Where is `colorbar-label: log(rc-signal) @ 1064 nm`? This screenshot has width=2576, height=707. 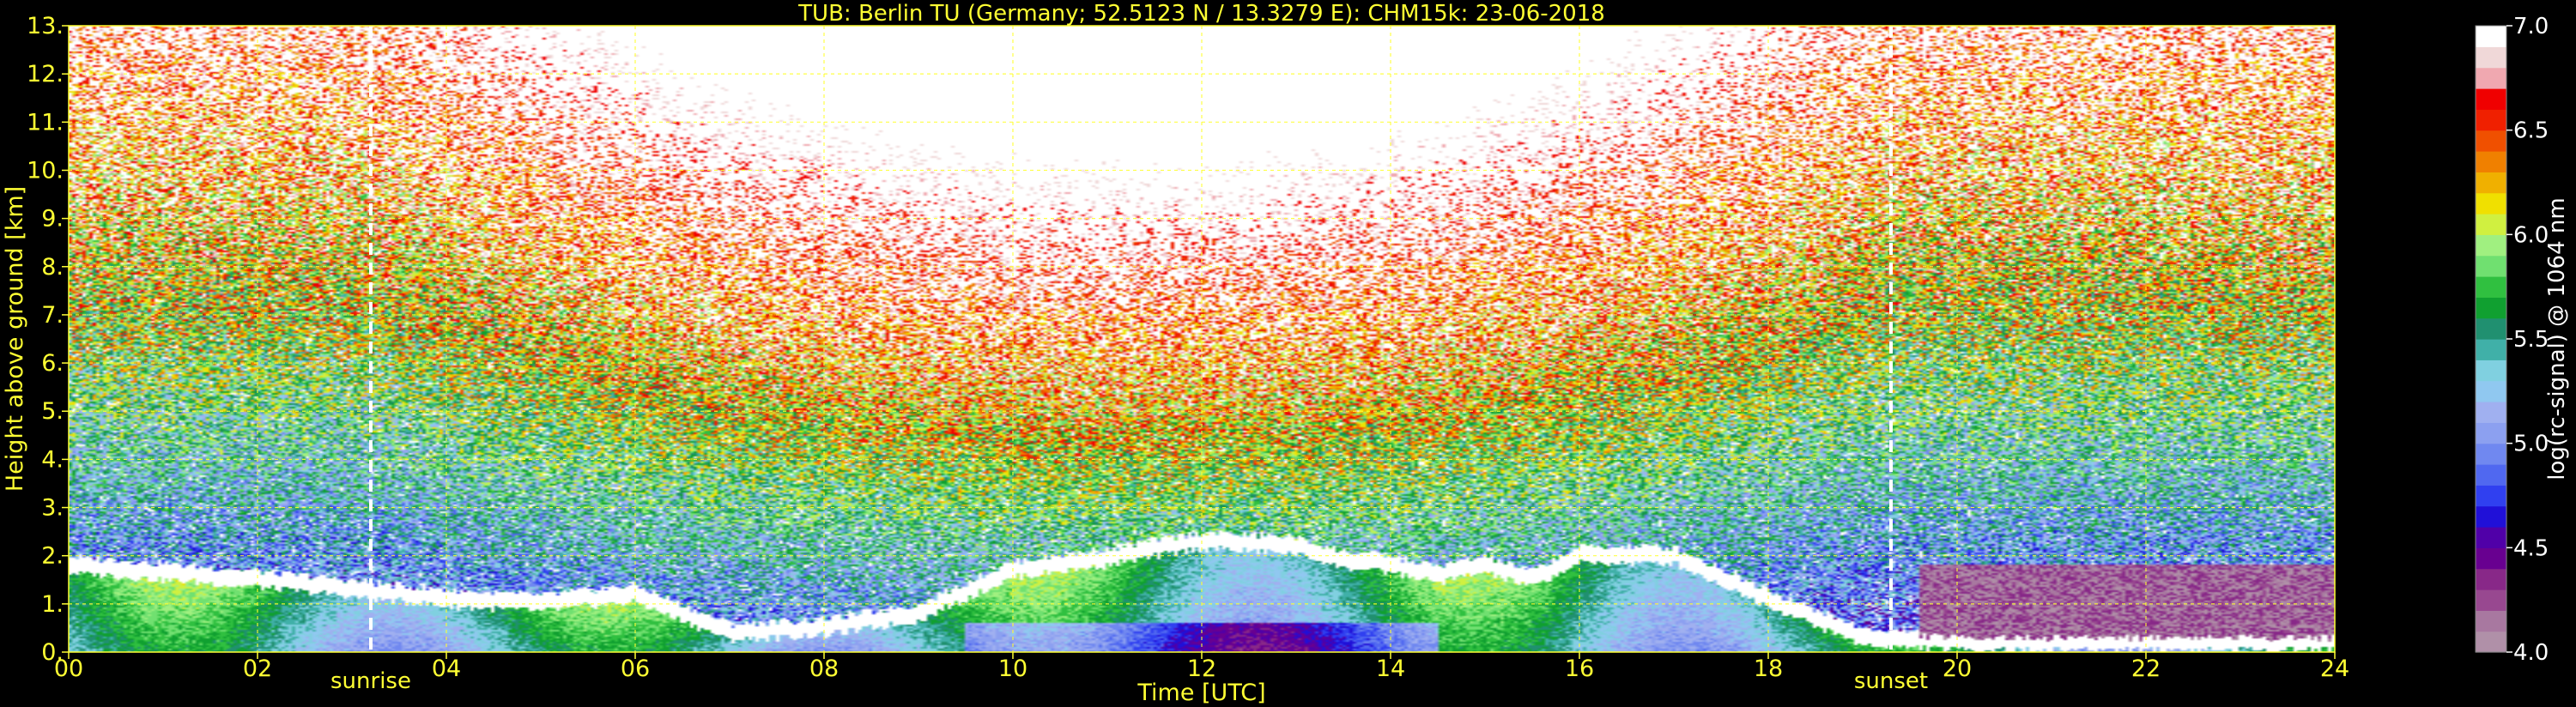
colorbar-label: log(rc-signal) @ 1064 nm is located at coordinates (2557, 338).